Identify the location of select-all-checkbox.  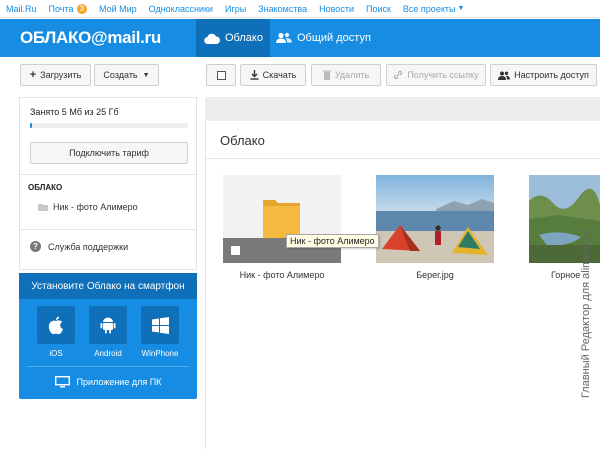
(221, 75).